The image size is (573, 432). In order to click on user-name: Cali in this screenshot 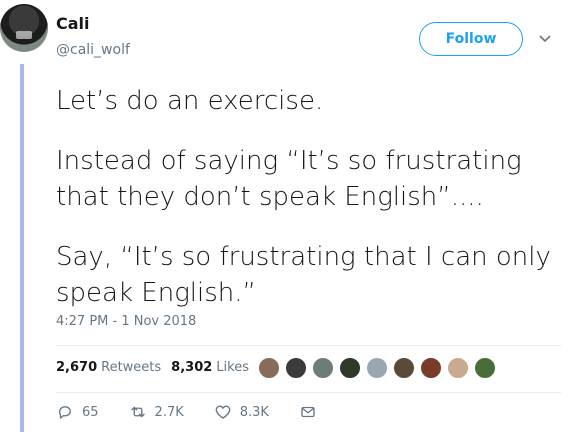, I will do `click(73, 23)`.